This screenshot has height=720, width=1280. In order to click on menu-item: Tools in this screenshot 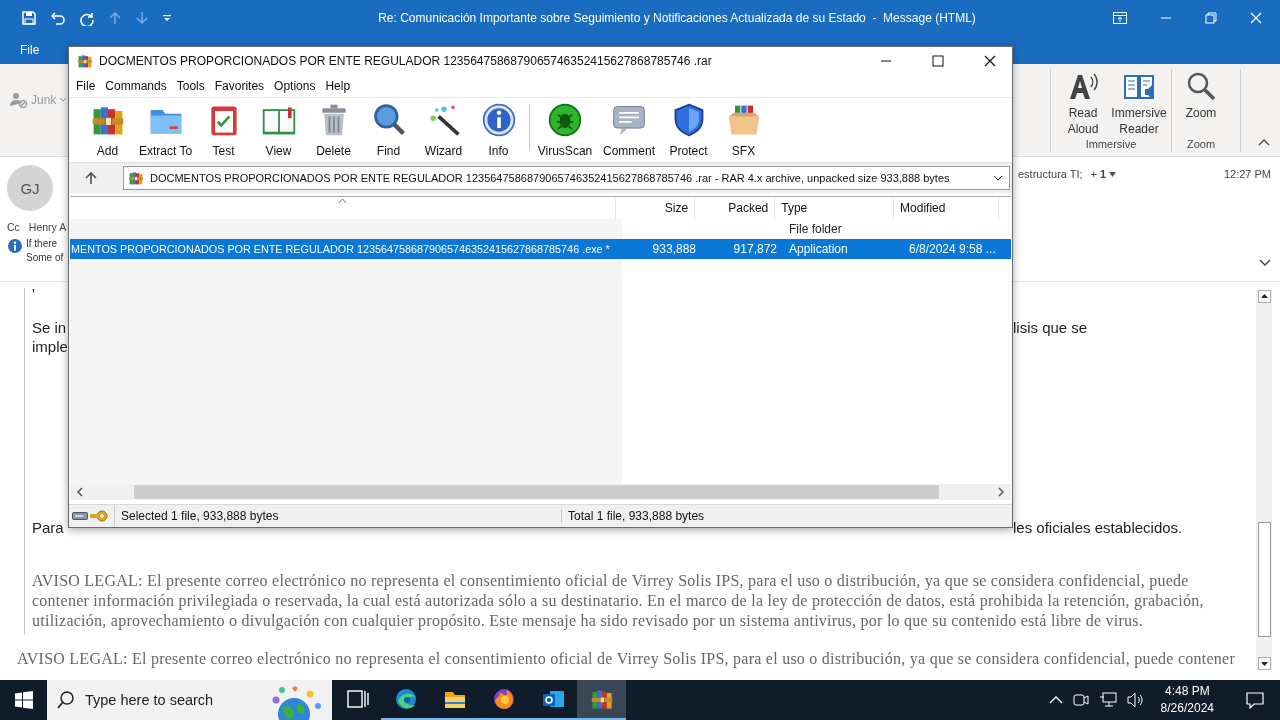, I will do `click(190, 86)`.